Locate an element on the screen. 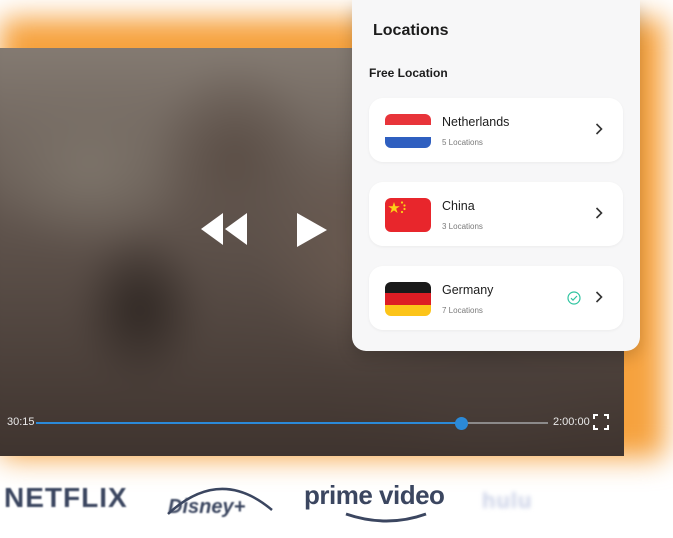 The width and height of the screenshot is (673, 538). location-name: Netherlands is located at coordinates (476, 122).